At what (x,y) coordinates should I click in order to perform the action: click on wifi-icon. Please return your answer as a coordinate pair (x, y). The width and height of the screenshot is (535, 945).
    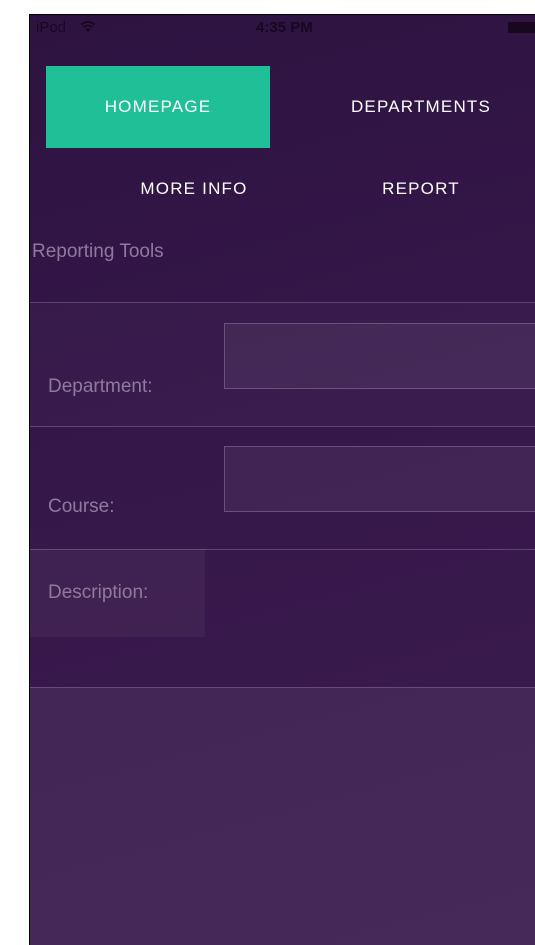
    Looking at the image, I should click on (88, 26).